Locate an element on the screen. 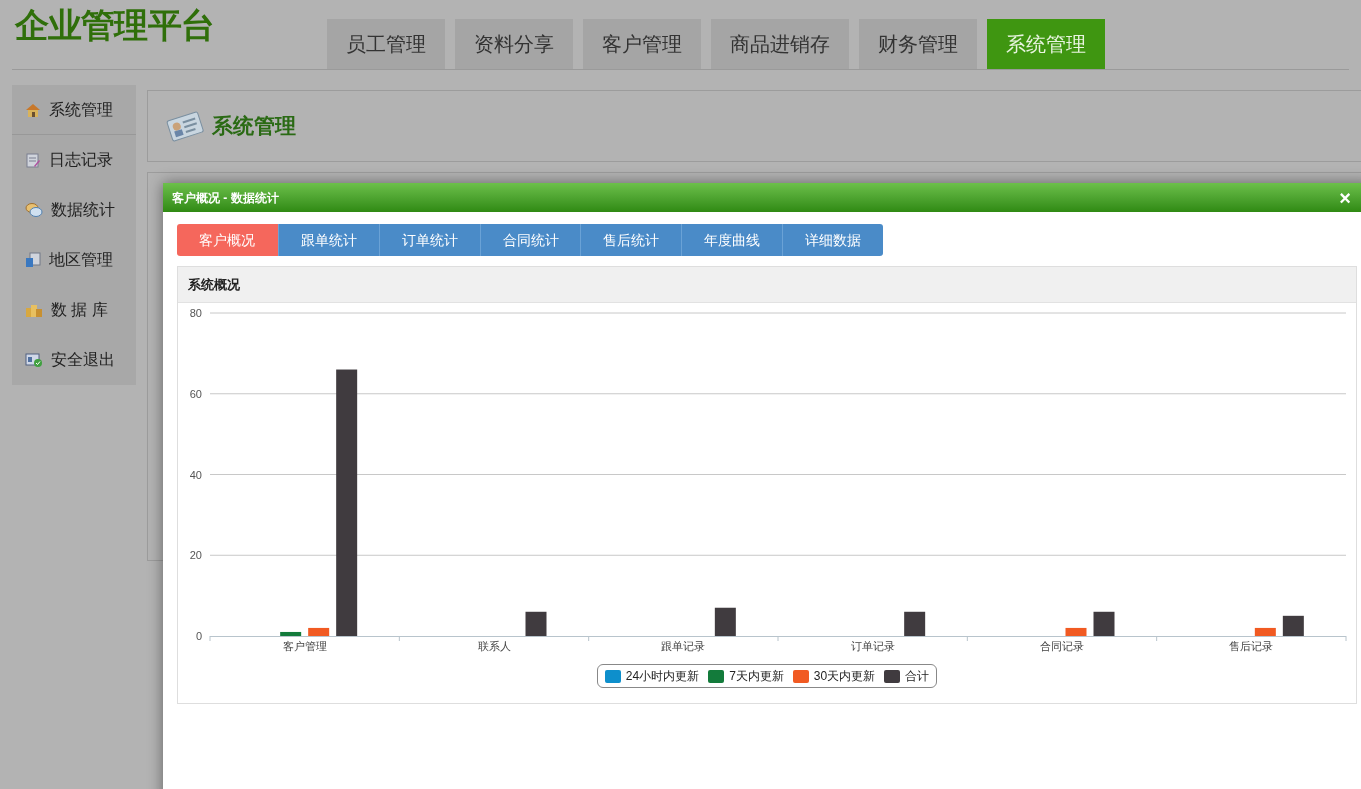 The image size is (1361, 789). notepad-icon is located at coordinates (33, 160).